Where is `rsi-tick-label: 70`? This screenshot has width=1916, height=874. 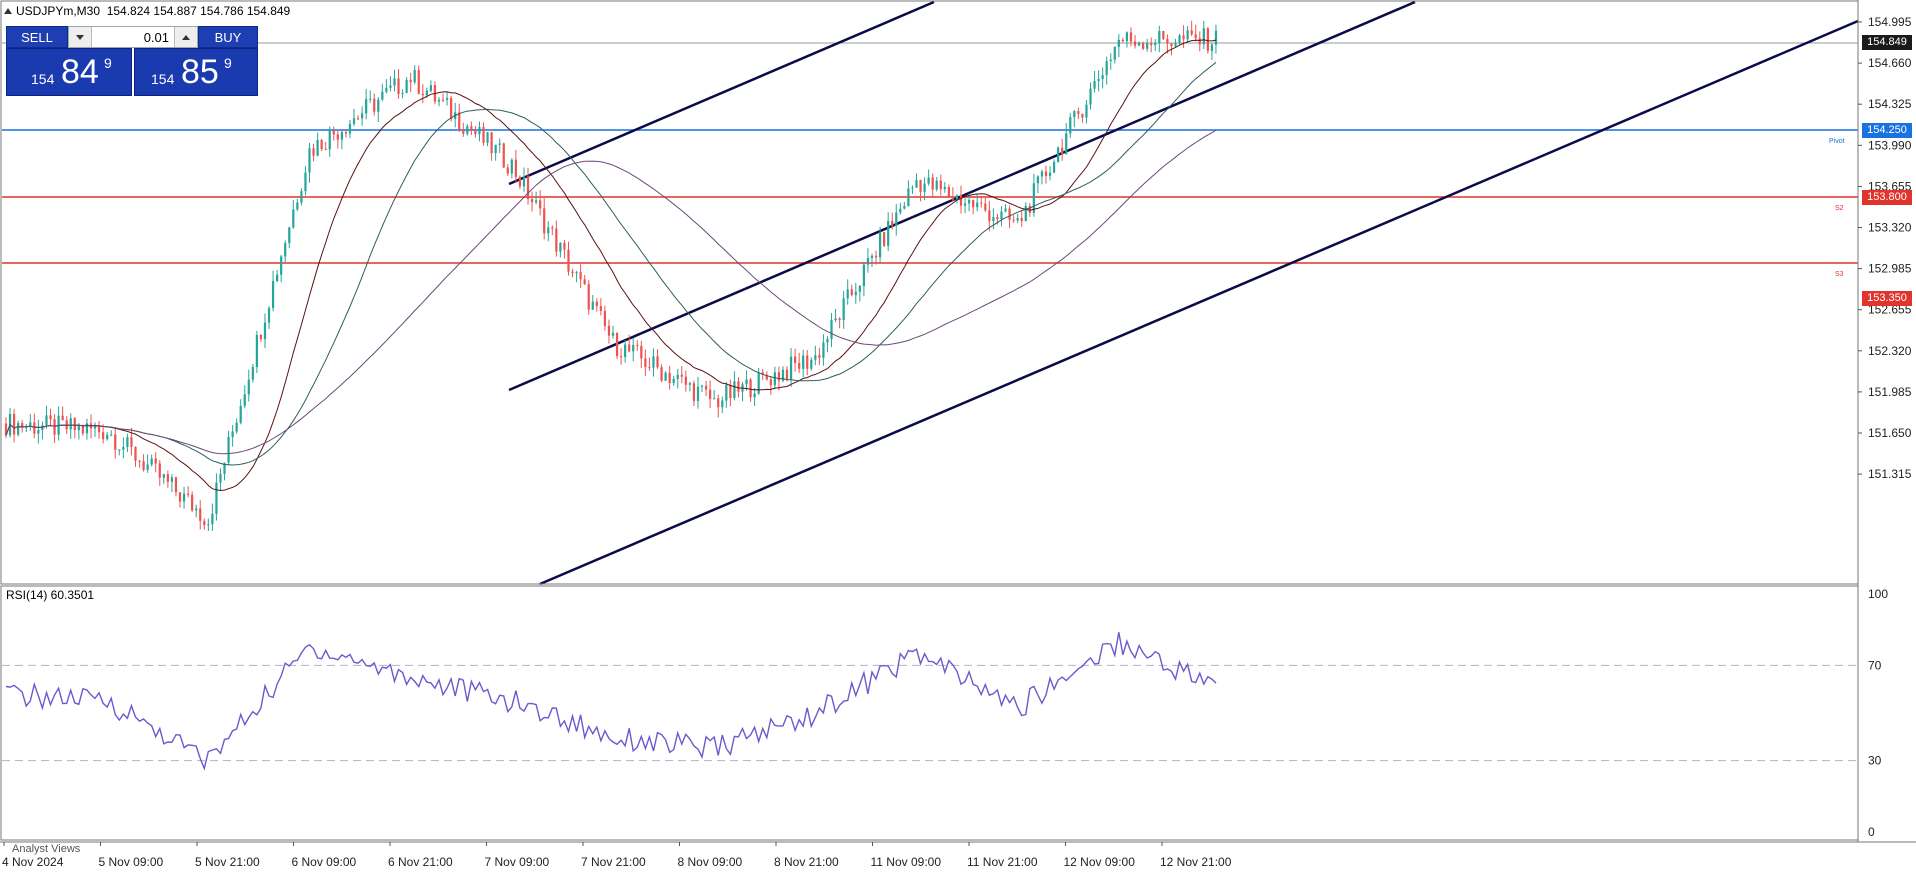
rsi-tick-label: 70 is located at coordinates (1875, 665).